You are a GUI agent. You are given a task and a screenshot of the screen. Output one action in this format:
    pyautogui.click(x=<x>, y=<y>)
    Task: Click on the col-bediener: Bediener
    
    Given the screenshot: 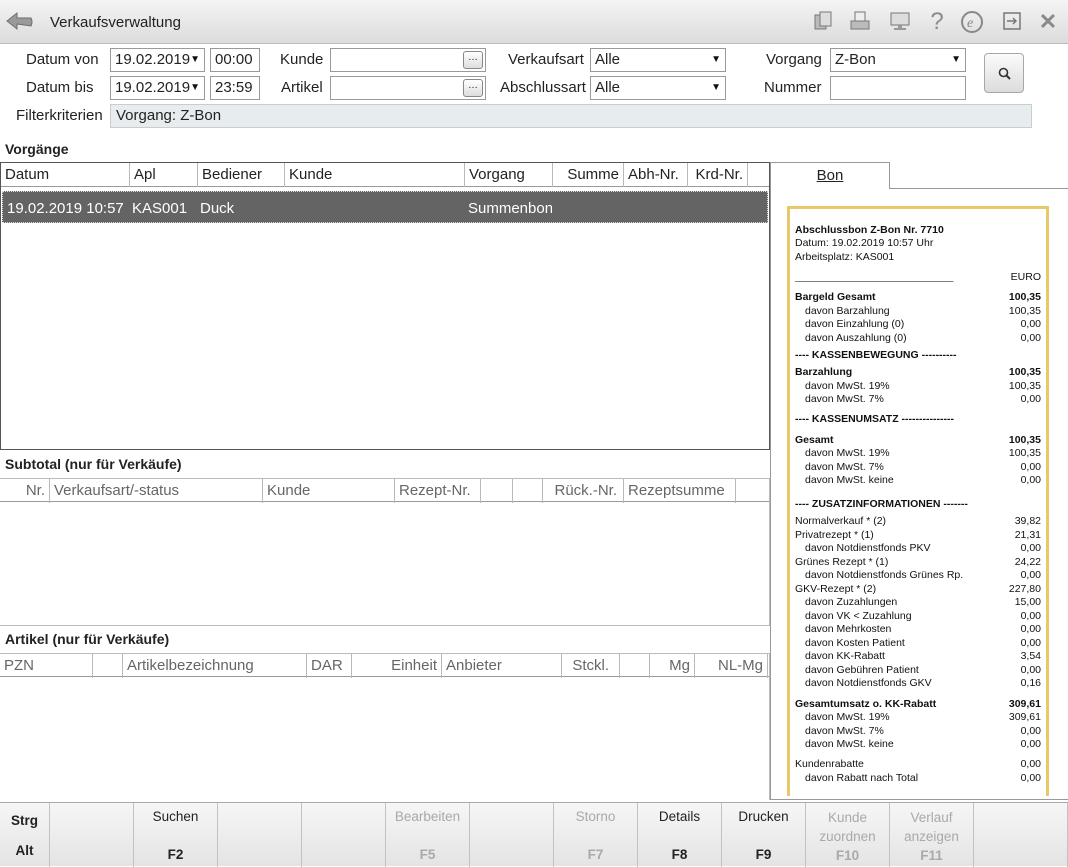 What is the action you would take?
    pyautogui.click(x=241, y=175)
    